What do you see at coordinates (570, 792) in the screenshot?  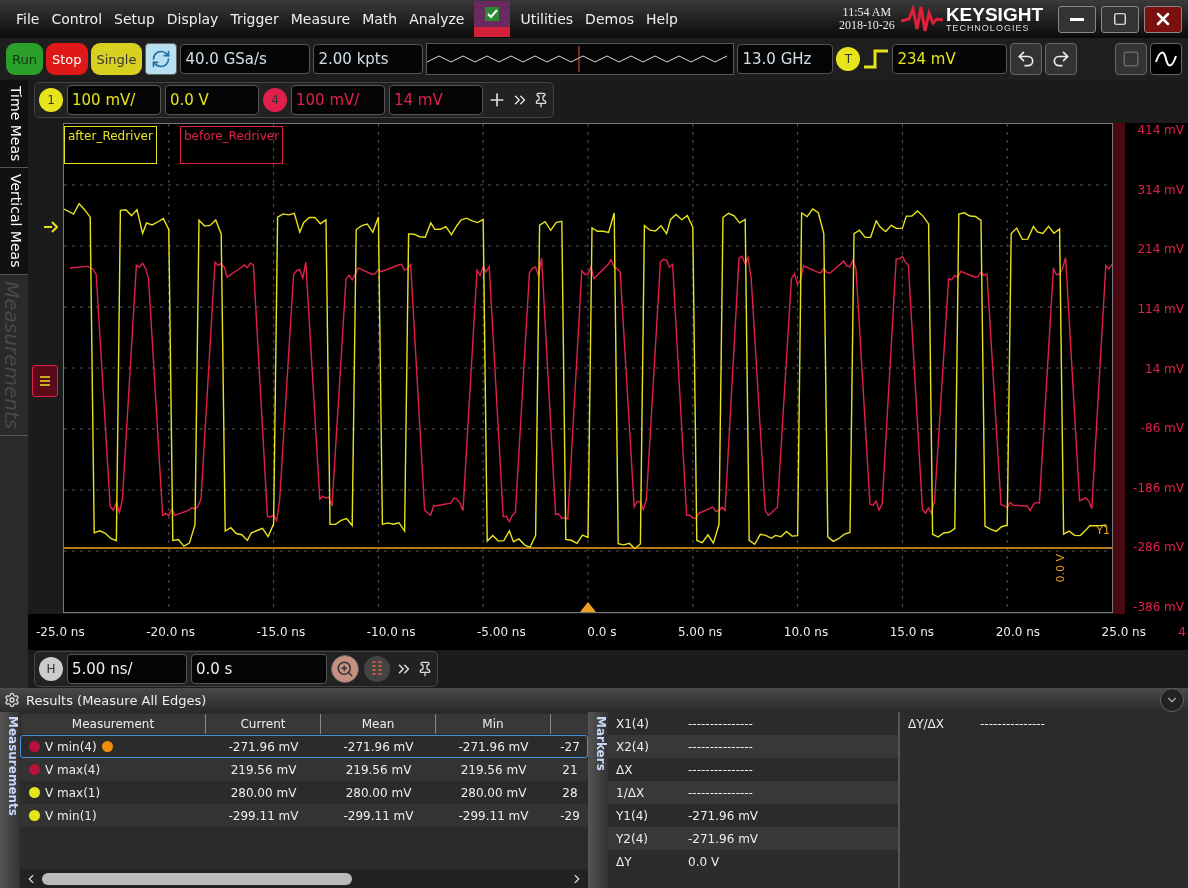 I see `table-cell-text: 28` at bounding box center [570, 792].